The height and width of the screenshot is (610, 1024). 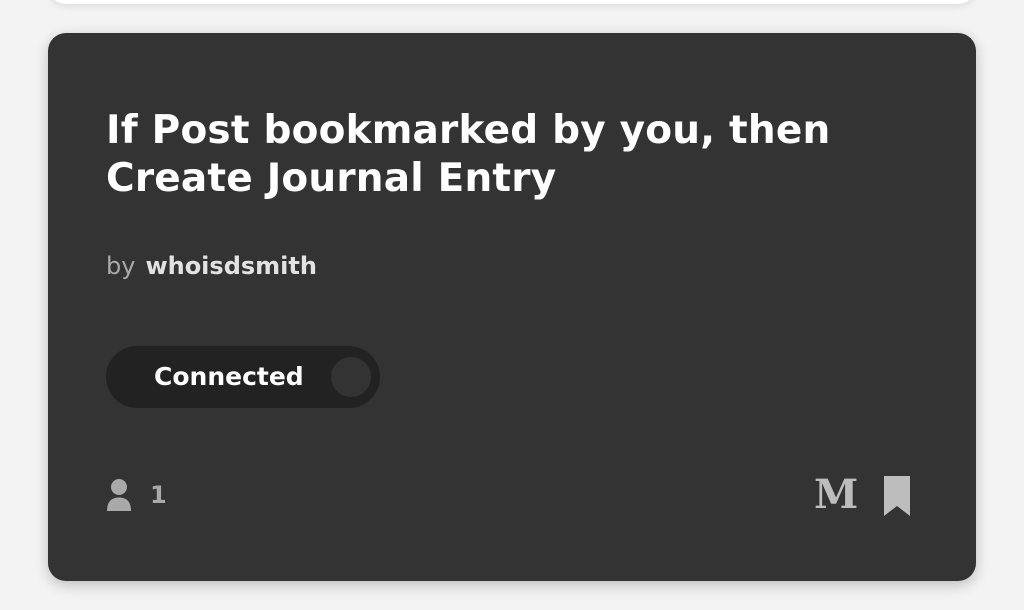 I want to click on medium-logo-icon: M, so click(x=836, y=494).